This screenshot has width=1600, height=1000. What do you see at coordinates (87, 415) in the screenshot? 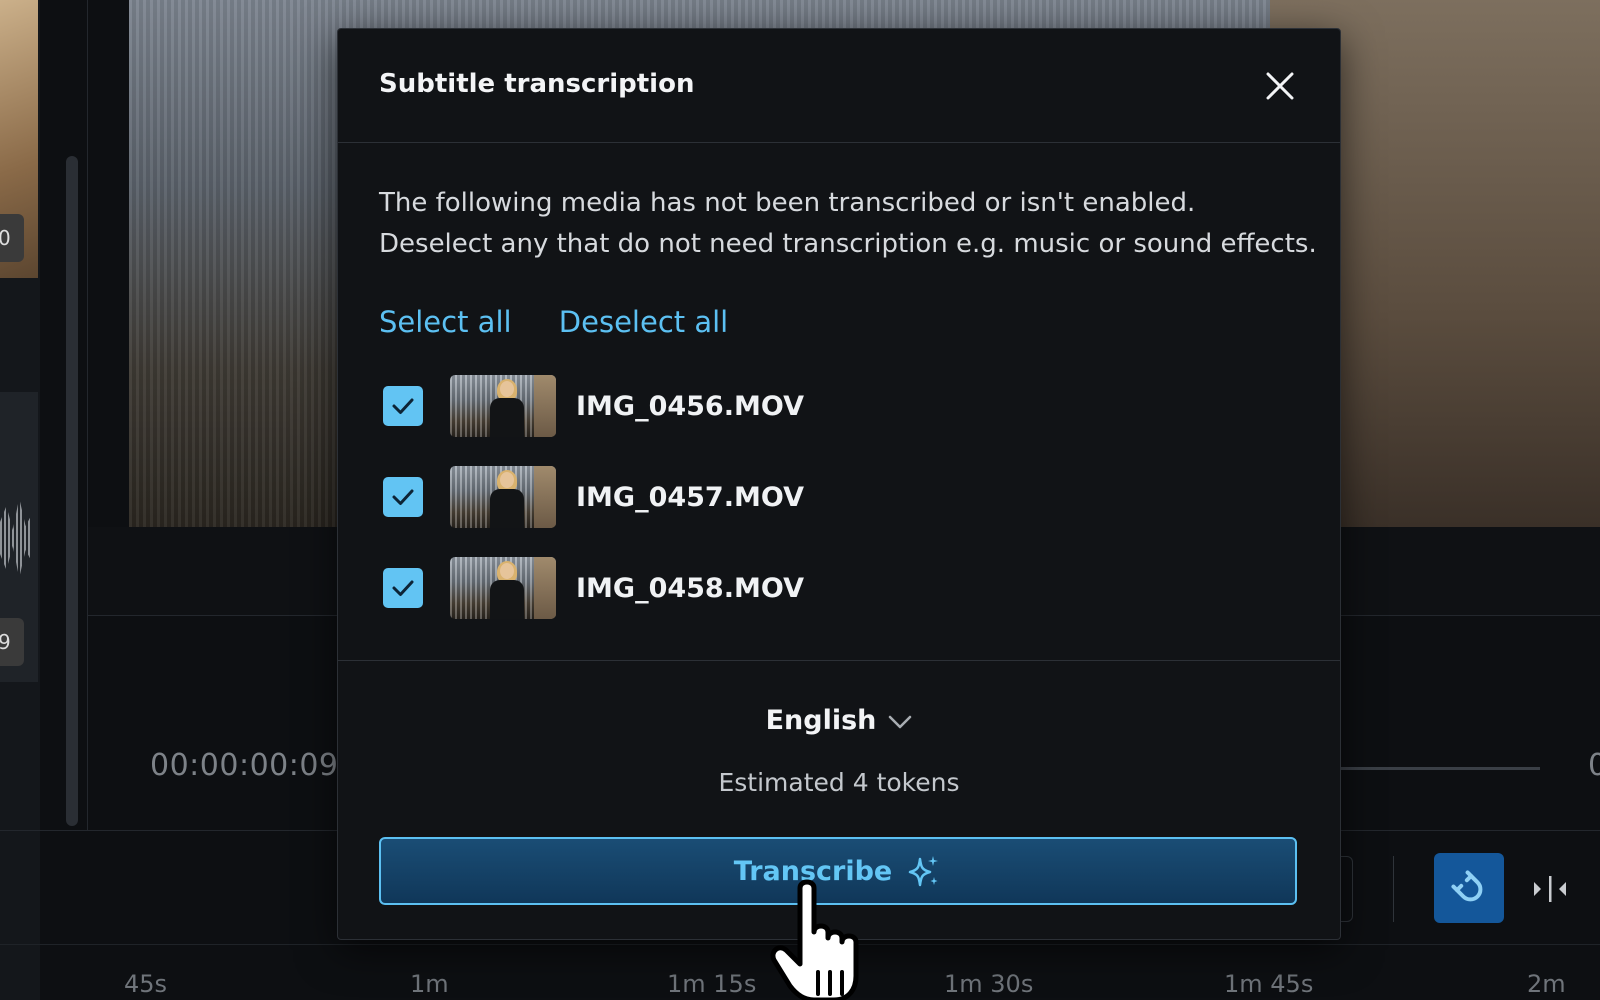
I see `panel-divider` at bounding box center [87, 415].